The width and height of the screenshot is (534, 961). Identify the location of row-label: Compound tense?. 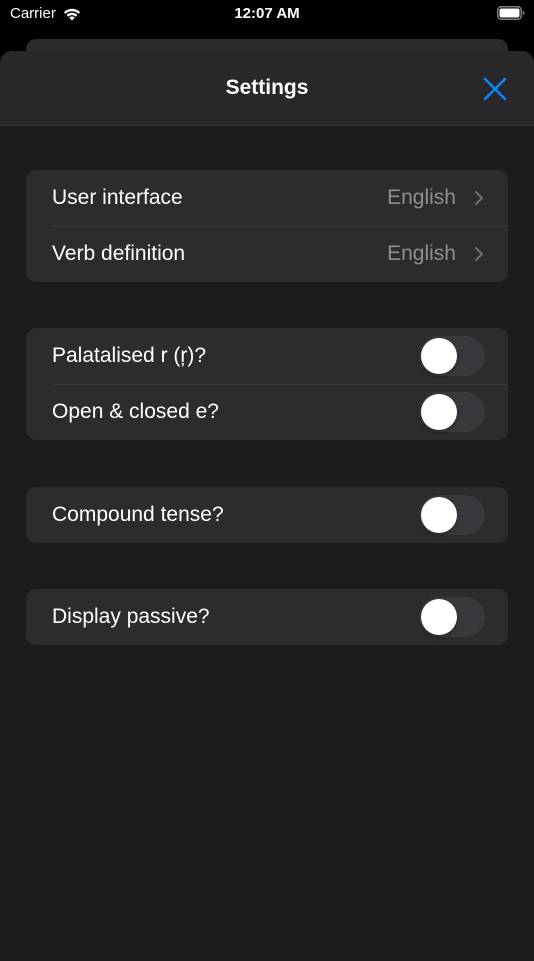
(138, 514).